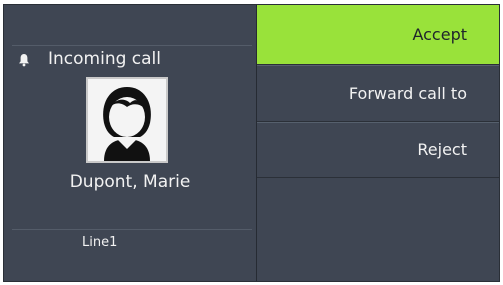  What do you see at coordinates (24, 59) in the screenshot?
I see `bell-icon` at bounding box center [24, 59].